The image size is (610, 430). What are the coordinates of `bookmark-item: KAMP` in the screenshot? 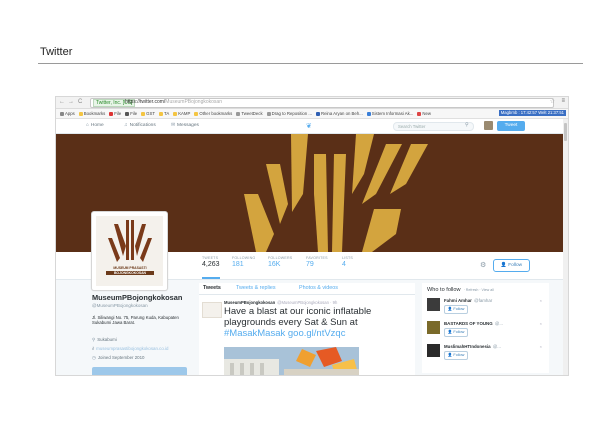 It's located at (181, 113).